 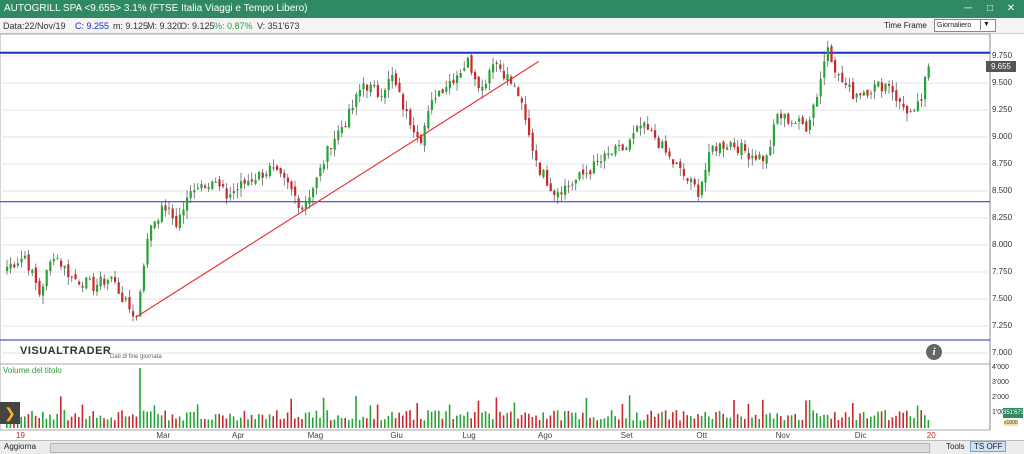 I want to click on y-tick-label: 8.000, so click(x=1002, y=244).